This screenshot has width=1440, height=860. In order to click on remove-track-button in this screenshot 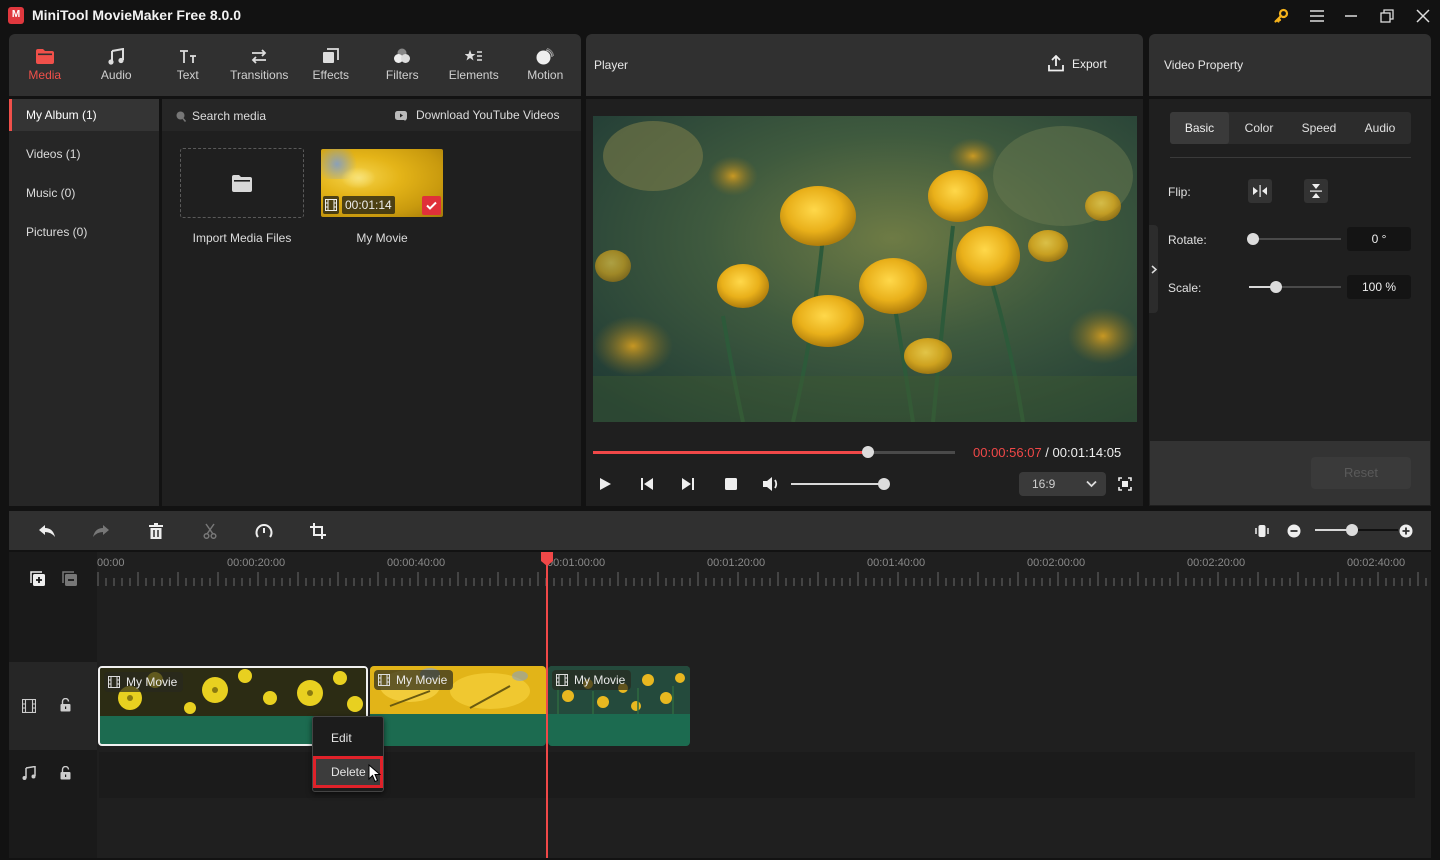, I will do `click(69, 580)`.